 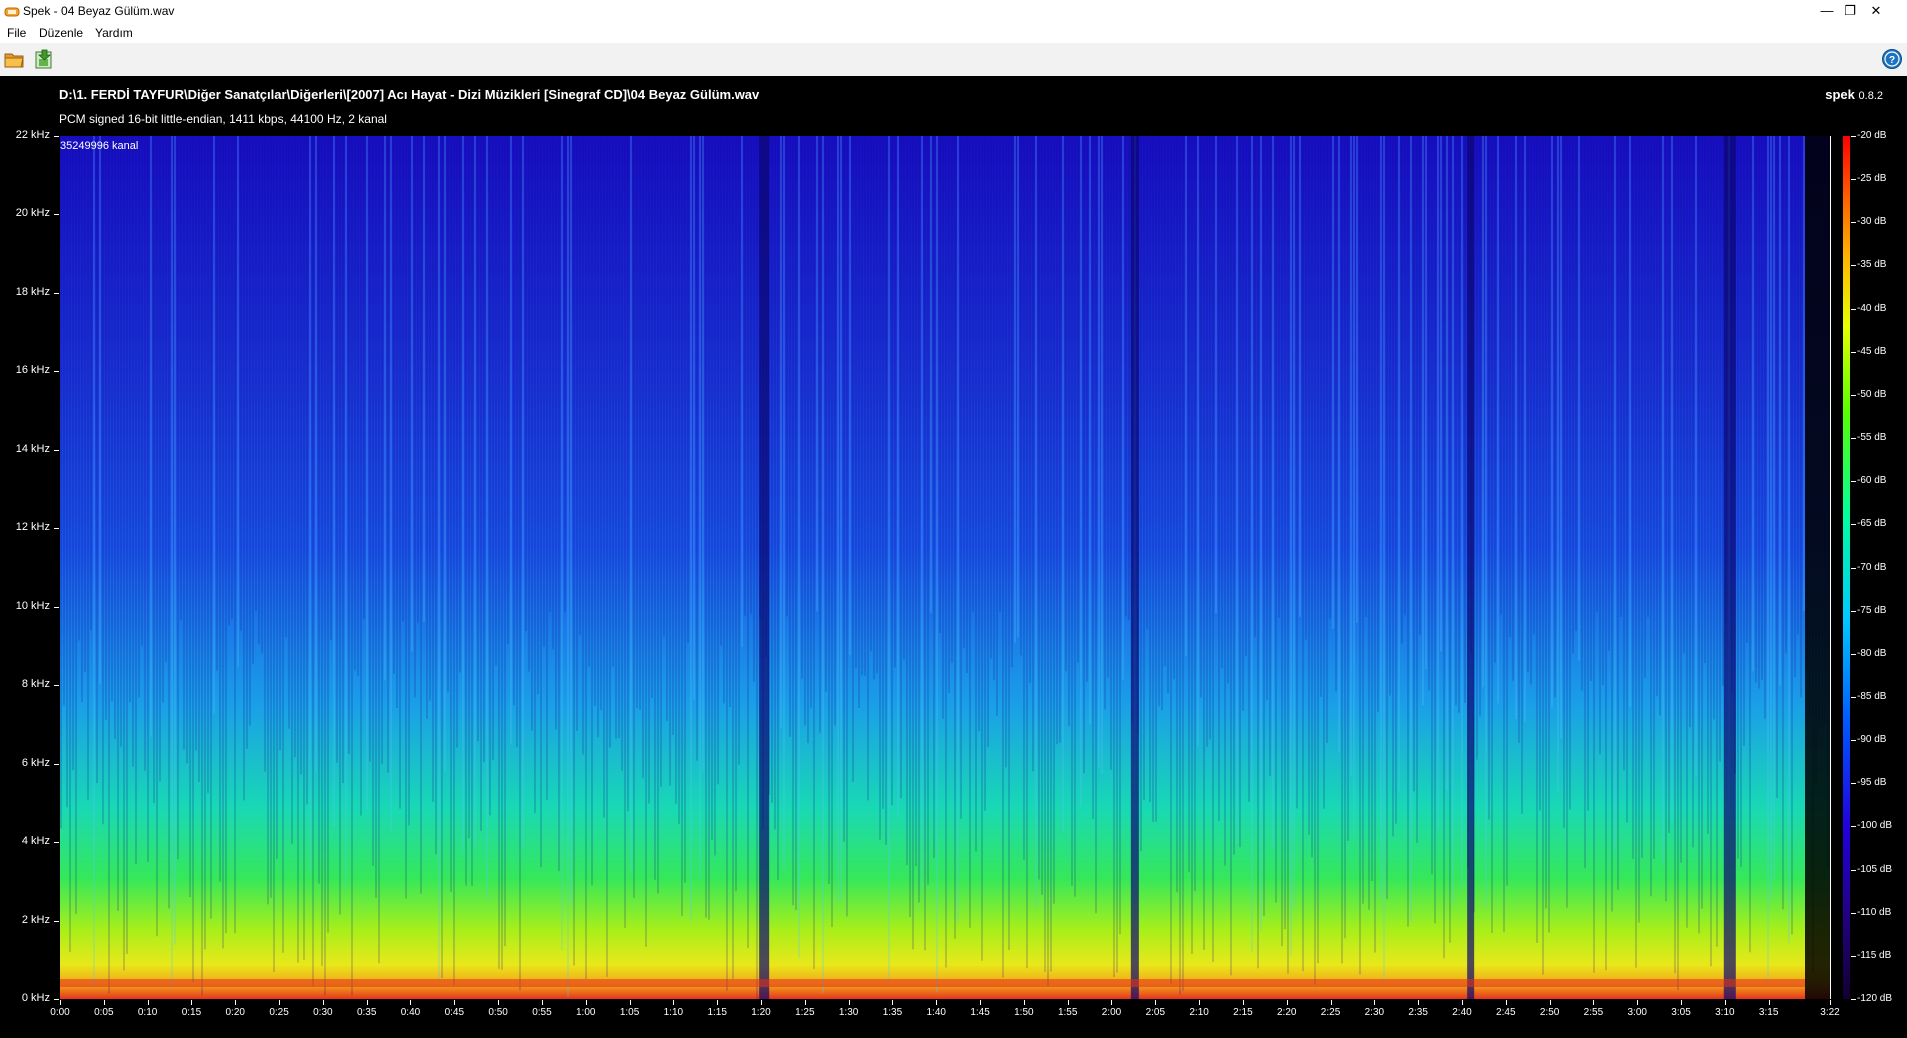 I want to click on db-tick-label: -20 dB, so click(x=1872, y=135).